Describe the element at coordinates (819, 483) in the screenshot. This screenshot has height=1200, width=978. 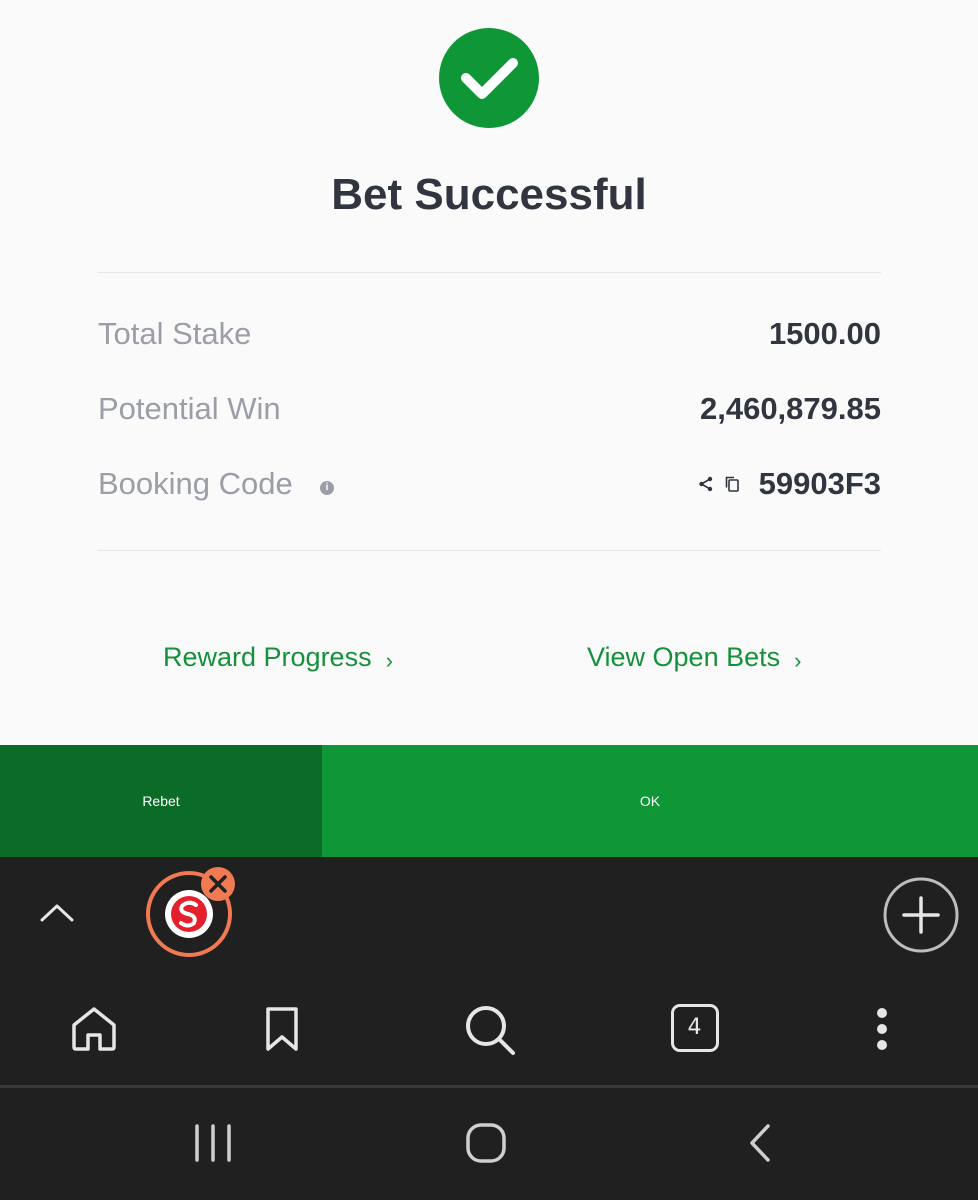
I see `booking-code-value: 59903F3` at that location.